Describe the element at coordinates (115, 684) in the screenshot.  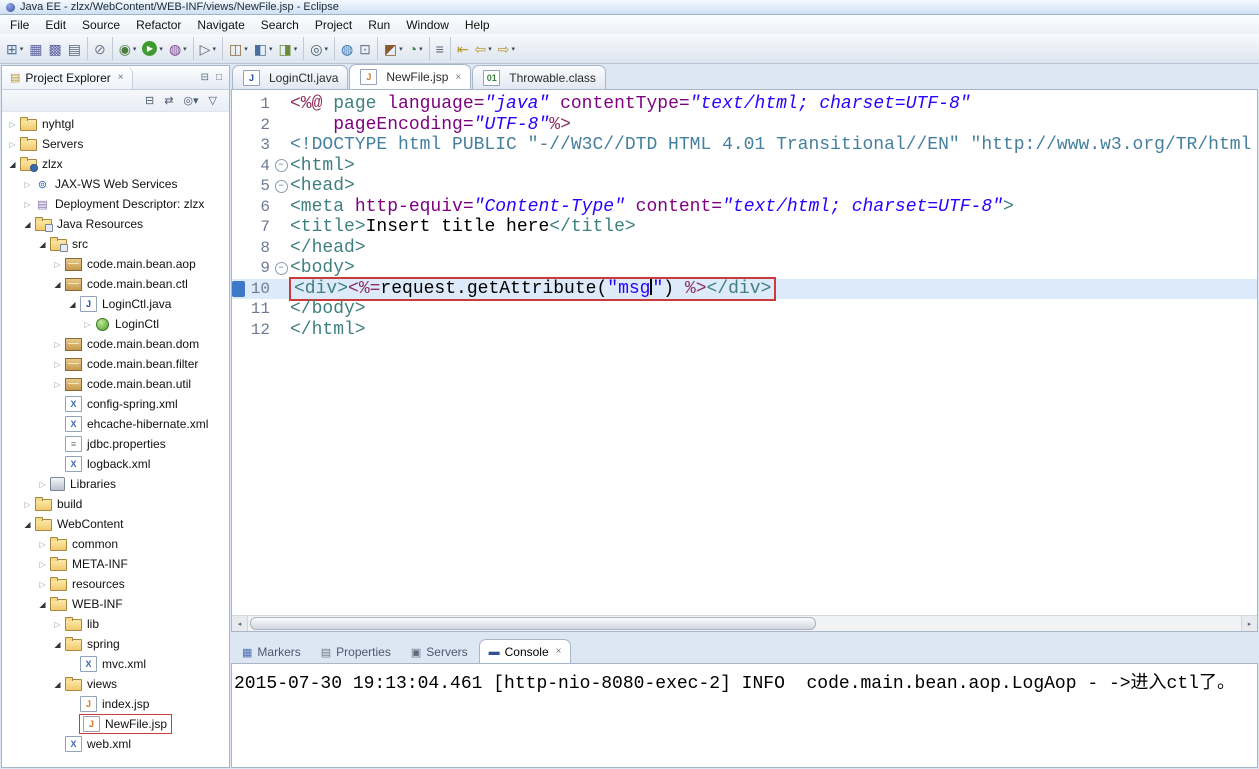
I see `tree-item-views: ◢ views` at that location.